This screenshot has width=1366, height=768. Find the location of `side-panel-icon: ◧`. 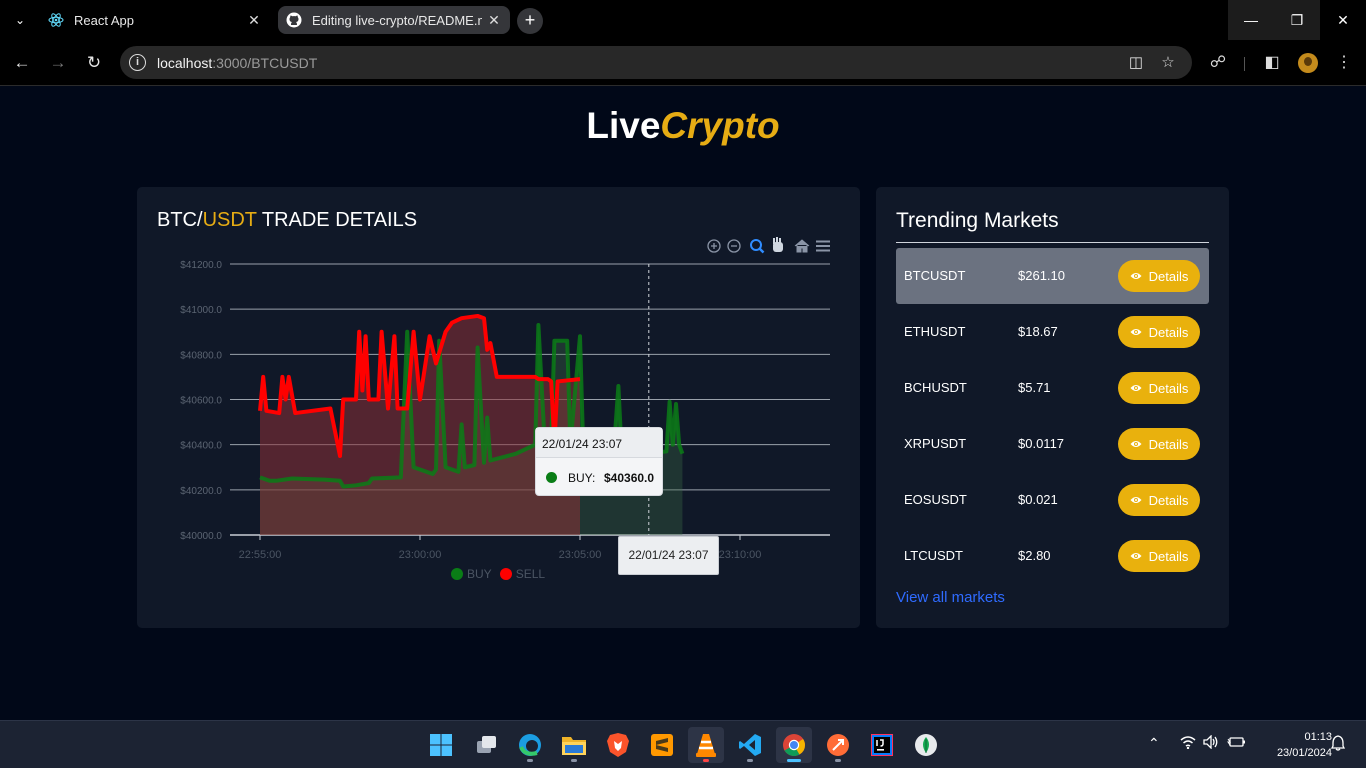

side-panel-icon: ◧ is located at coordinates (1272, 63).